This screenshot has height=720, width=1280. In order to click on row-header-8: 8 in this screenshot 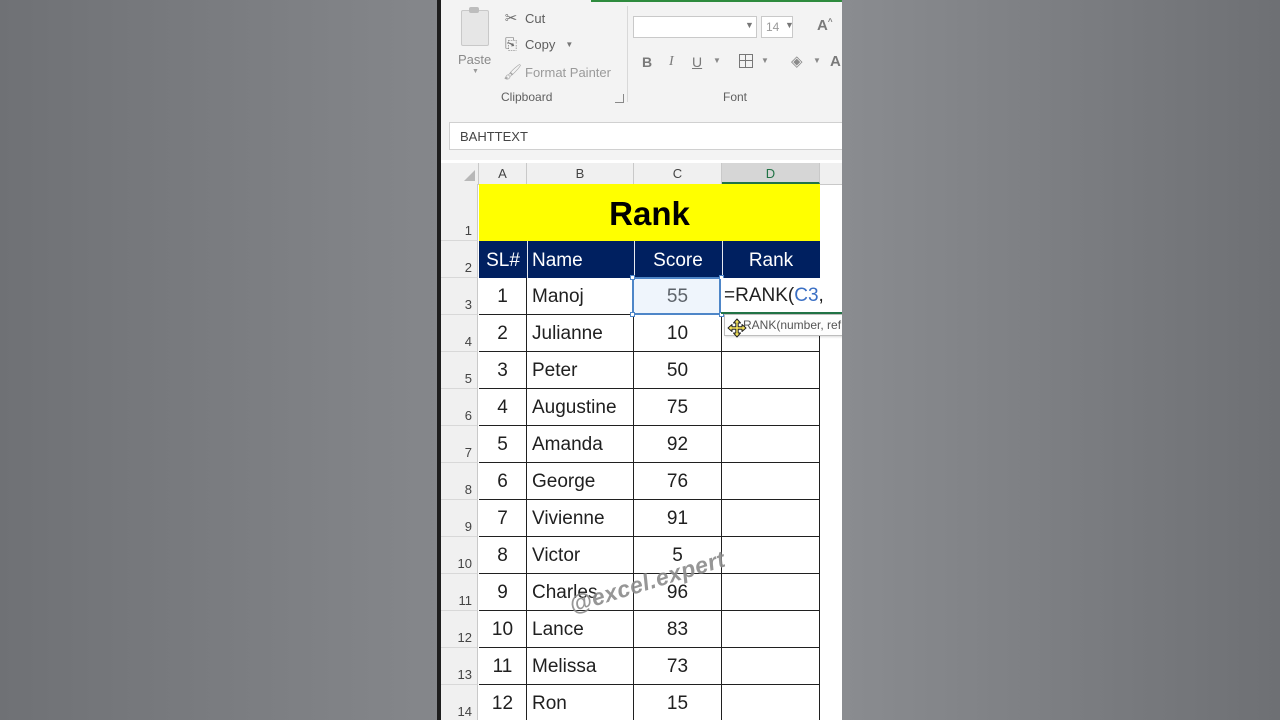, I will do `click(459, 481)`.